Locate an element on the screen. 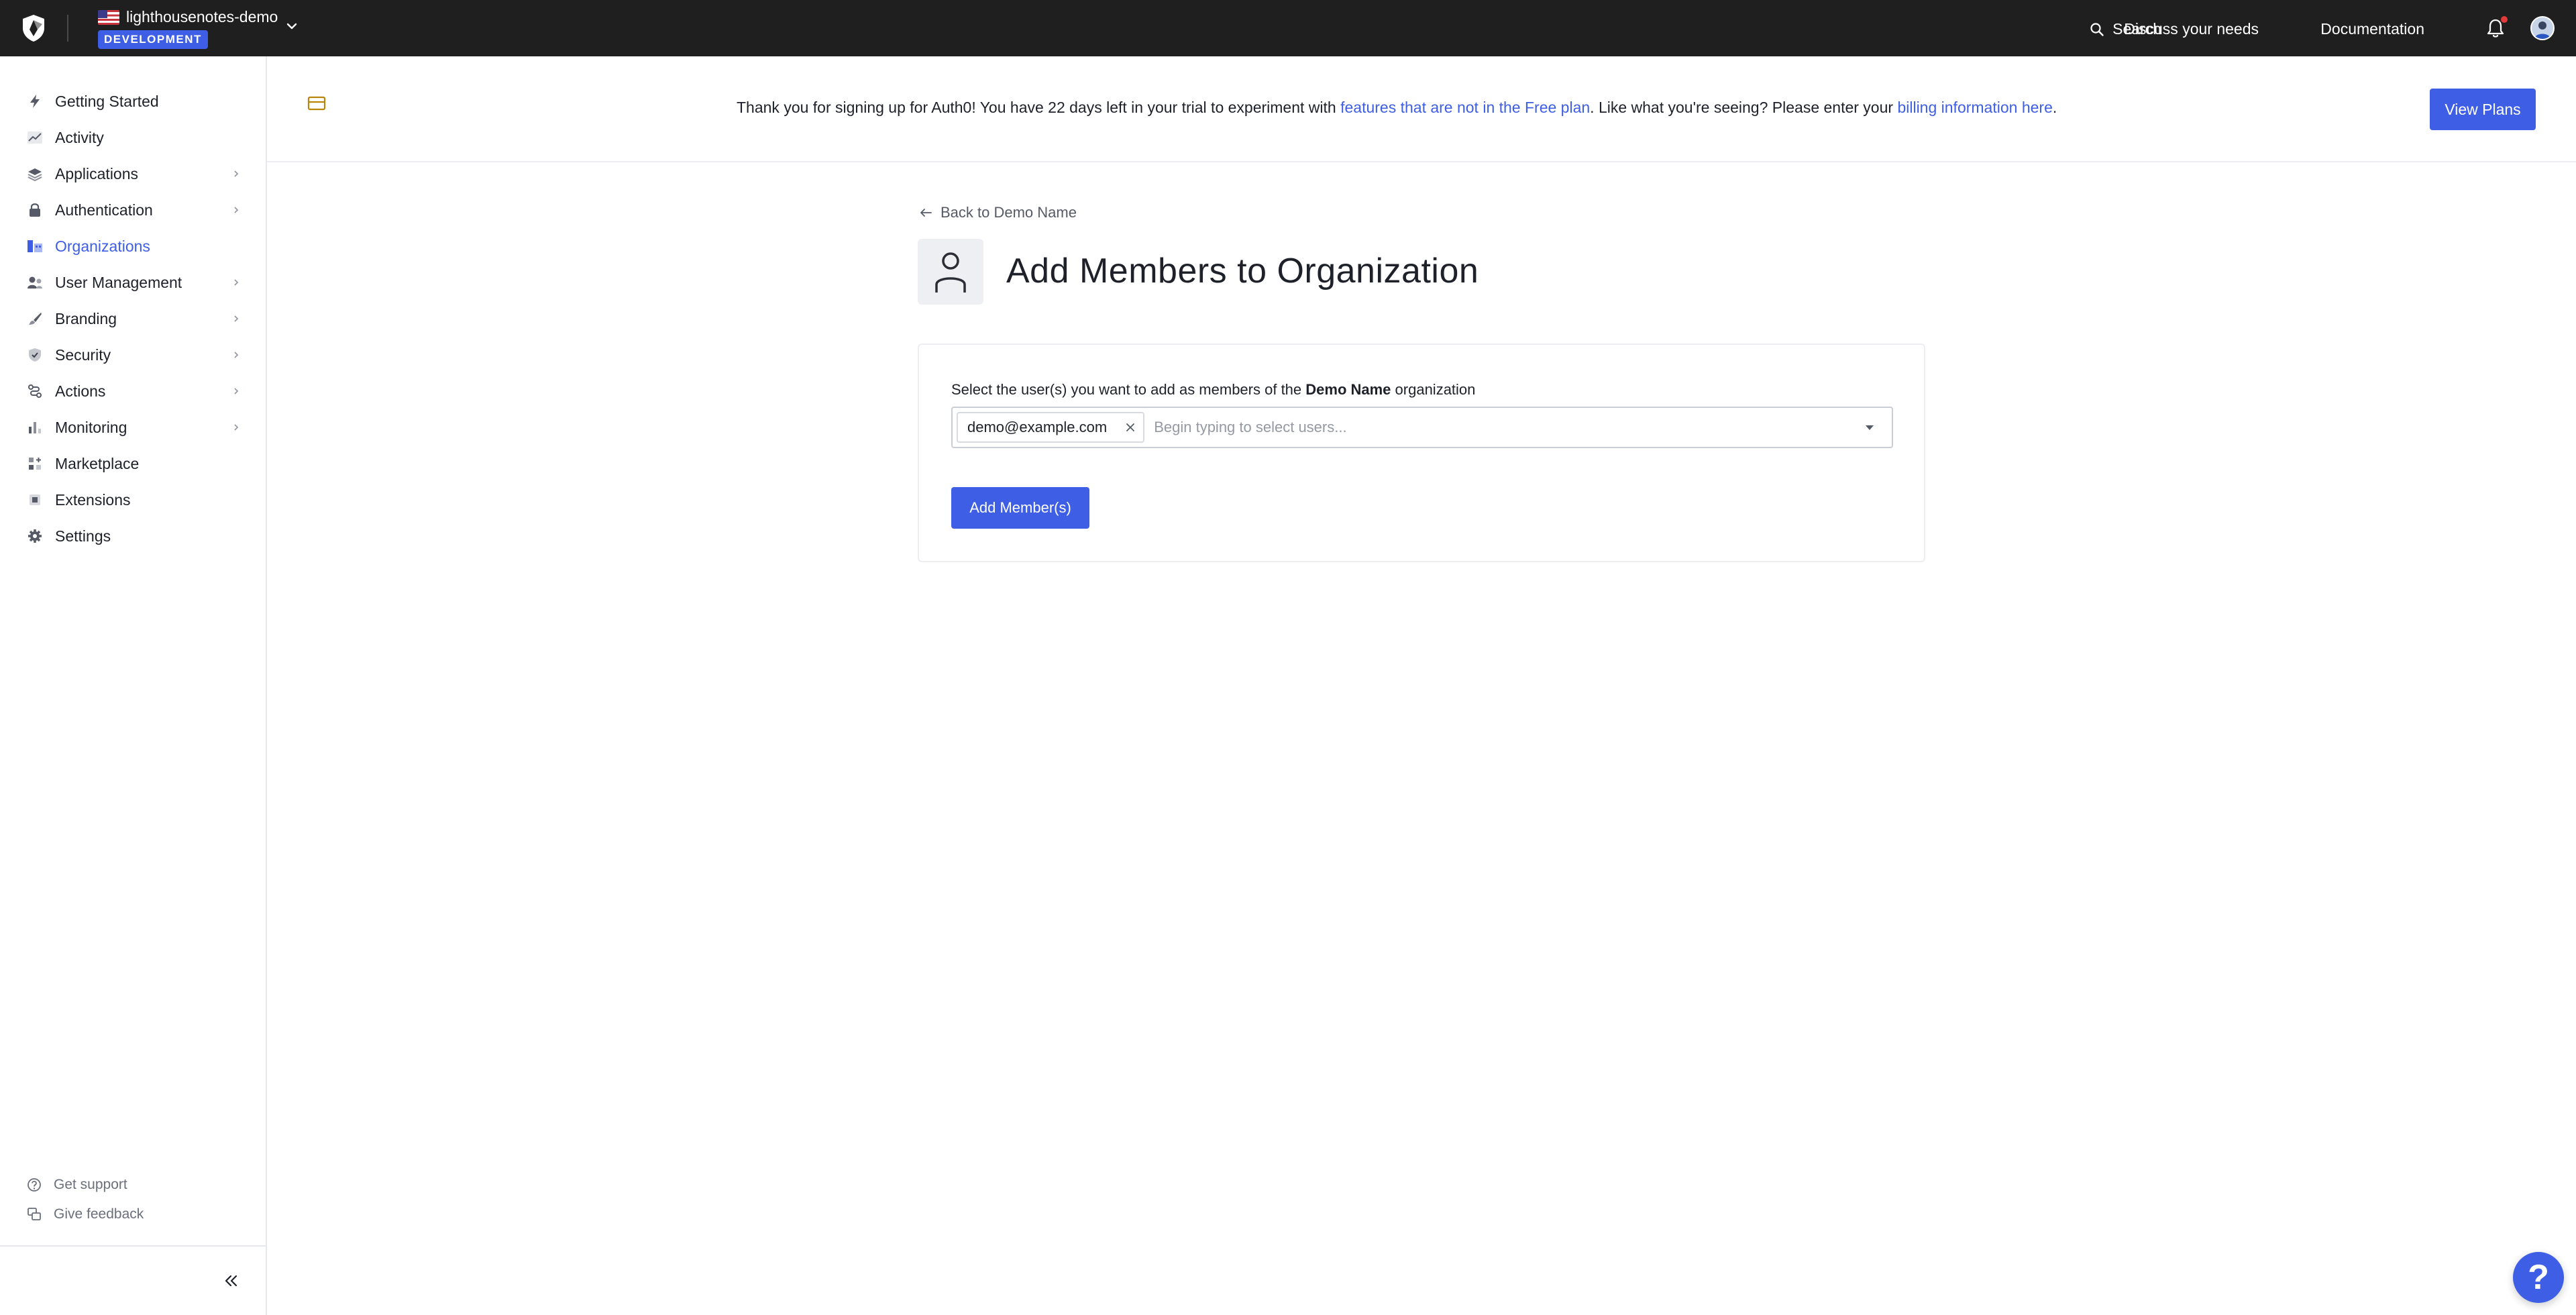  sidebar-item-label: Applications is located at coordinates (97, 173).